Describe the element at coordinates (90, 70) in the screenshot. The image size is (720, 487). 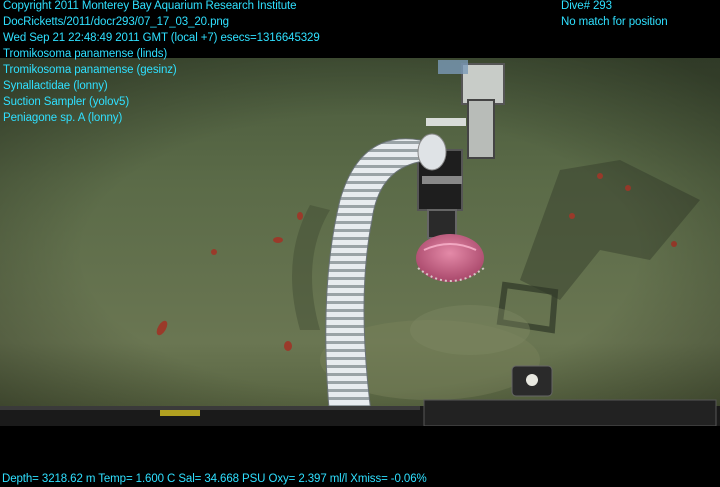
I see `annotation-line-2: Tromikosoma panamense (gesinz)` at that location.